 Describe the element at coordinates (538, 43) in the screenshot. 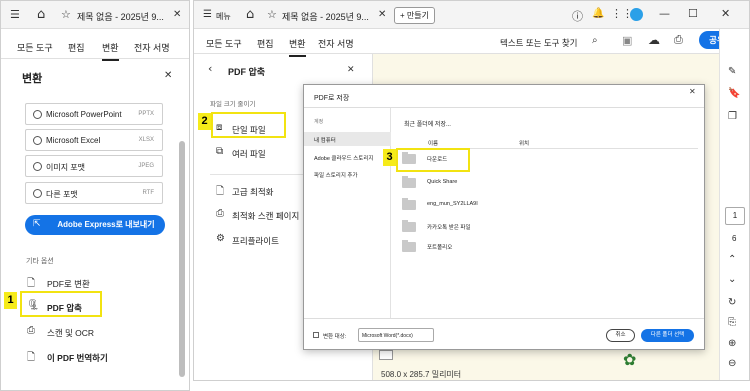

I see `search-tools-input: 텍스트 또는 도구 찾기` at that location.